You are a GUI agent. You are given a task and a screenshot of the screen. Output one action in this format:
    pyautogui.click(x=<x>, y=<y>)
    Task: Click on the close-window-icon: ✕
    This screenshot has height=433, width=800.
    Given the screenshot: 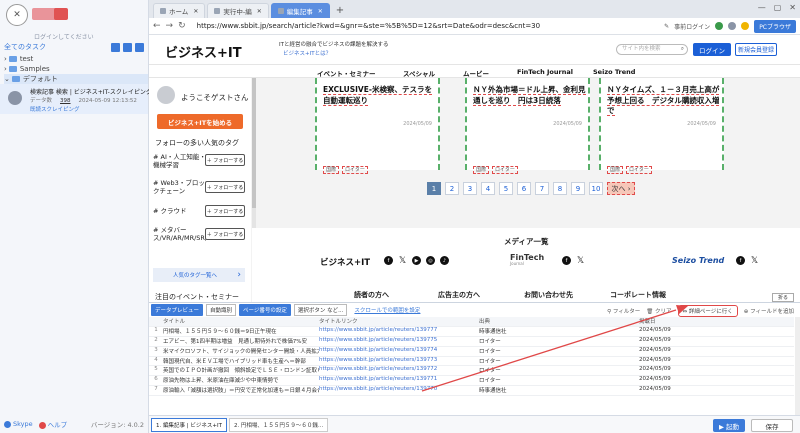 What is the action you would take?
    pyautogui.click(x=792, y=7)
    